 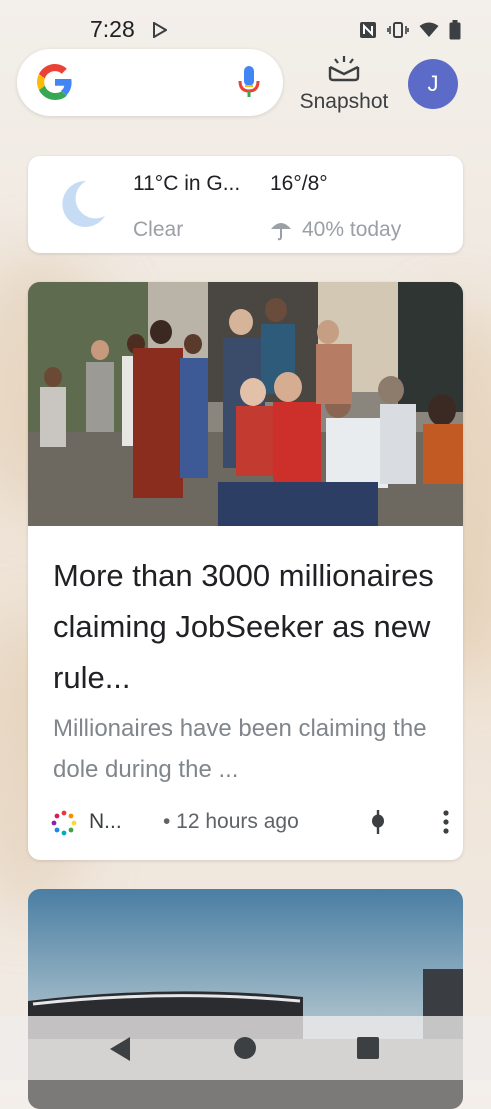 What do you see at coordinates (158, 229) in the screenshot?
I see `weather-condition: Clear` at bounding box center [158, 229].